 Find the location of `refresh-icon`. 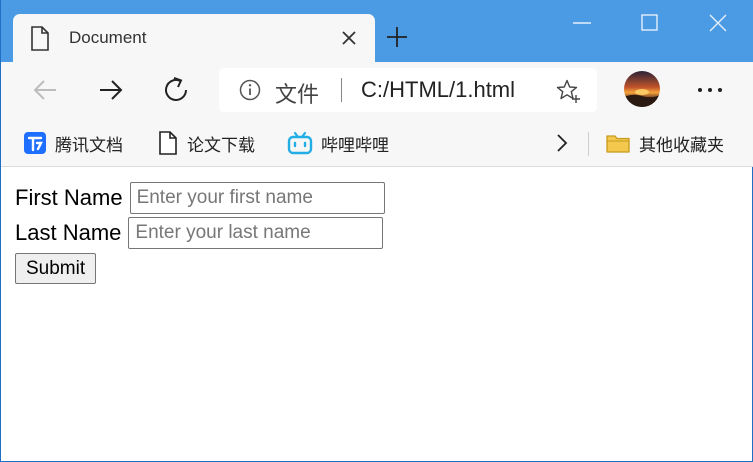

refresh-icon is located at coordinates (177, 90).